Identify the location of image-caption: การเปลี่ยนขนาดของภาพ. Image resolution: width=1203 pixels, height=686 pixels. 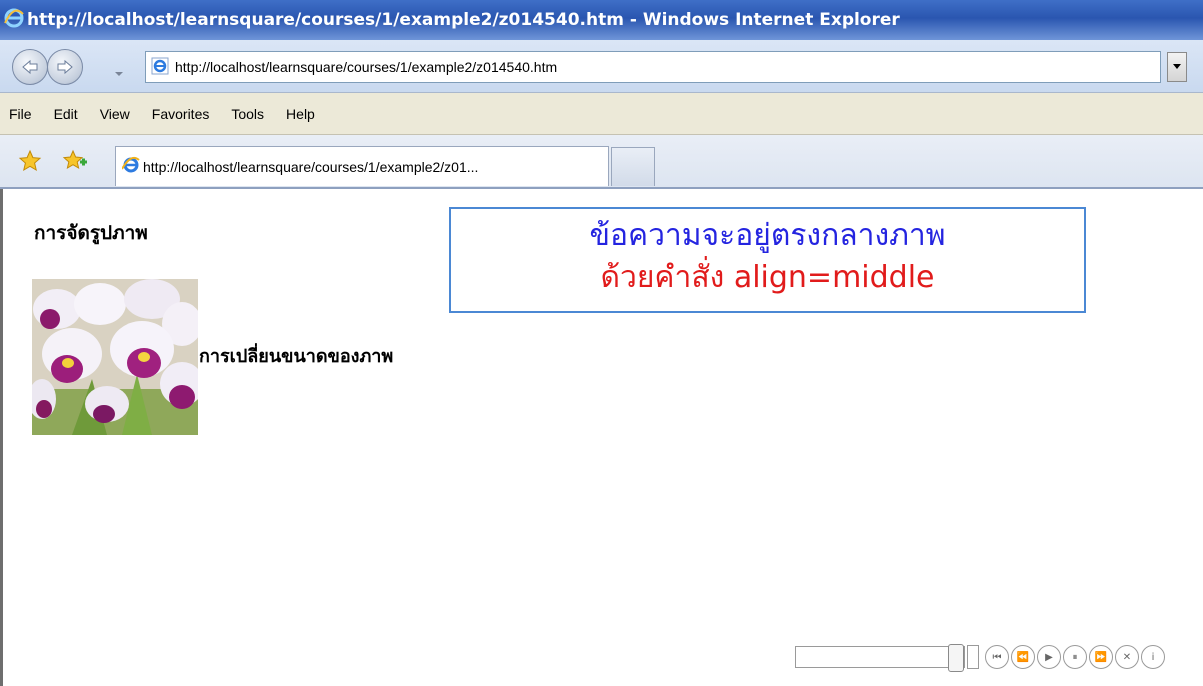
(296, 356).